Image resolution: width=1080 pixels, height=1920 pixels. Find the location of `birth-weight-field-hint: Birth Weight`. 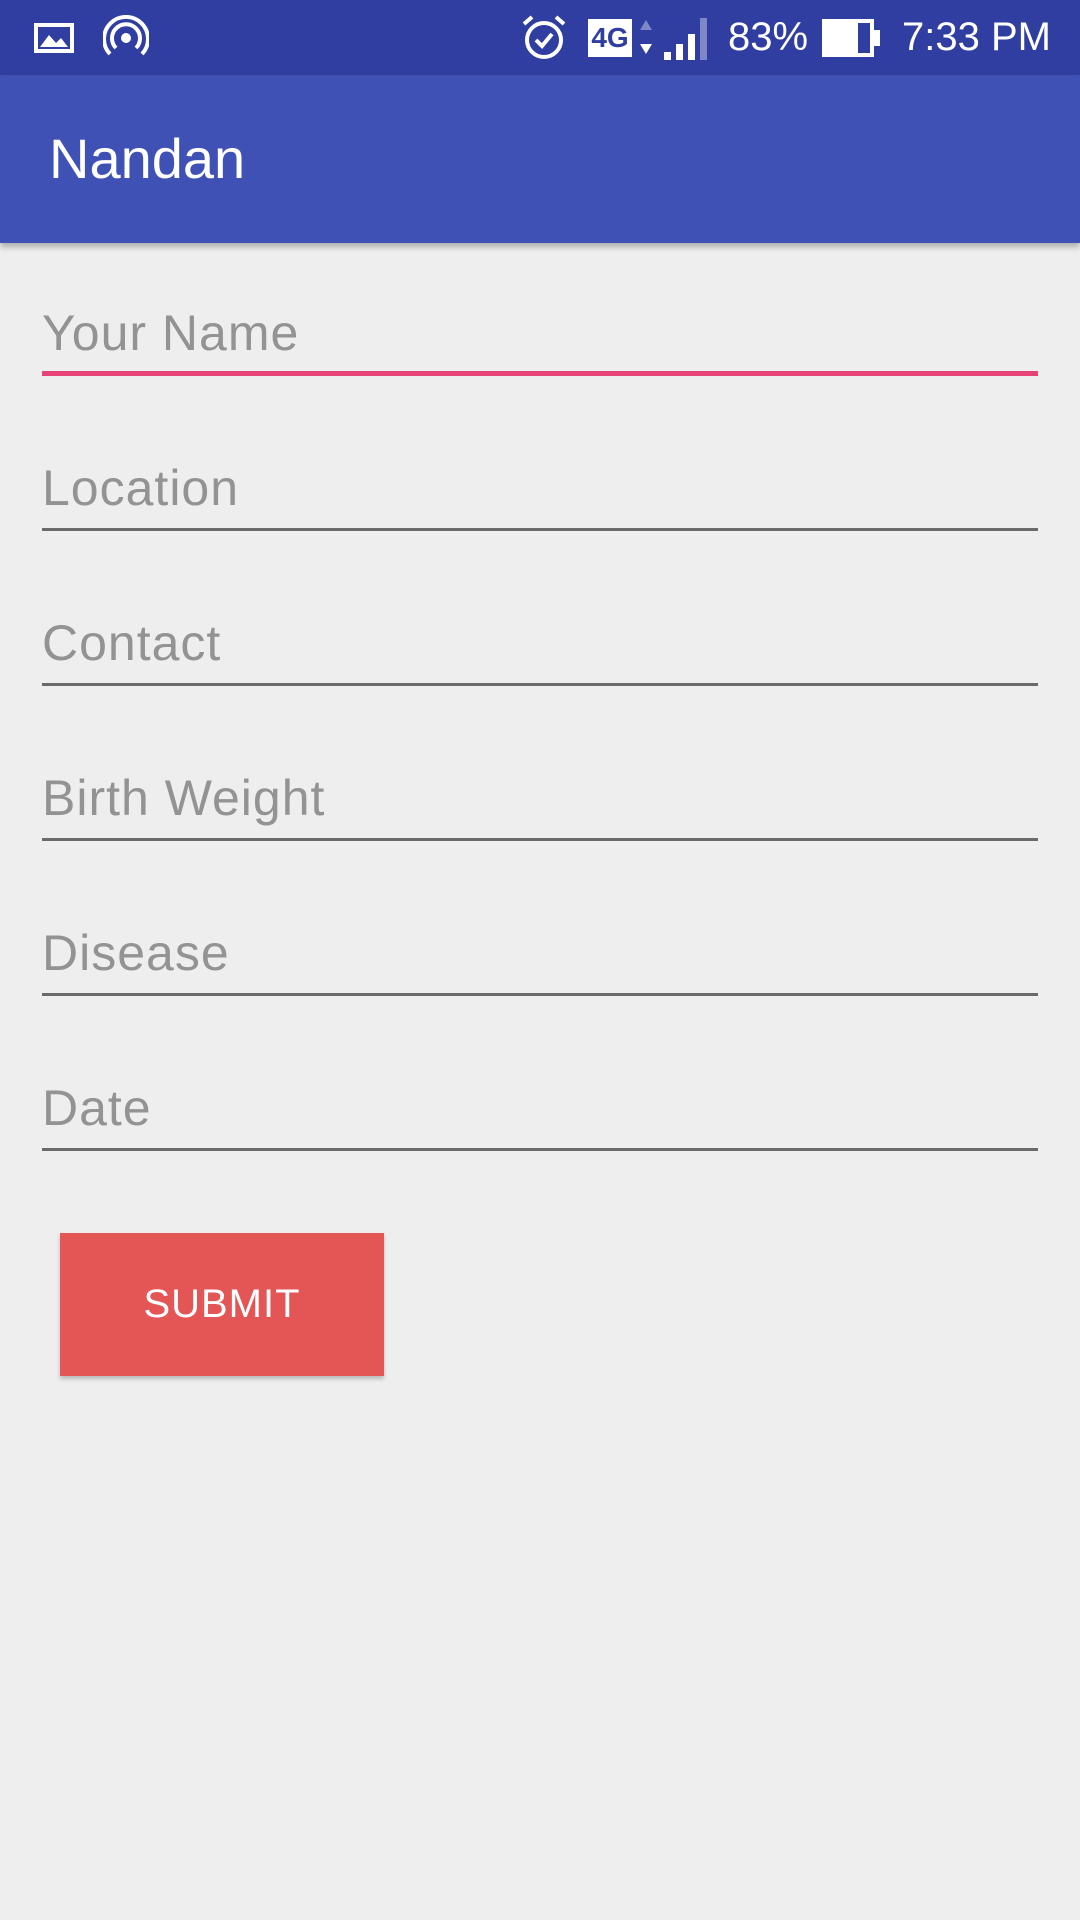

birth-weight-field-hint: Birth Weight is located at coordinates (184, 798).